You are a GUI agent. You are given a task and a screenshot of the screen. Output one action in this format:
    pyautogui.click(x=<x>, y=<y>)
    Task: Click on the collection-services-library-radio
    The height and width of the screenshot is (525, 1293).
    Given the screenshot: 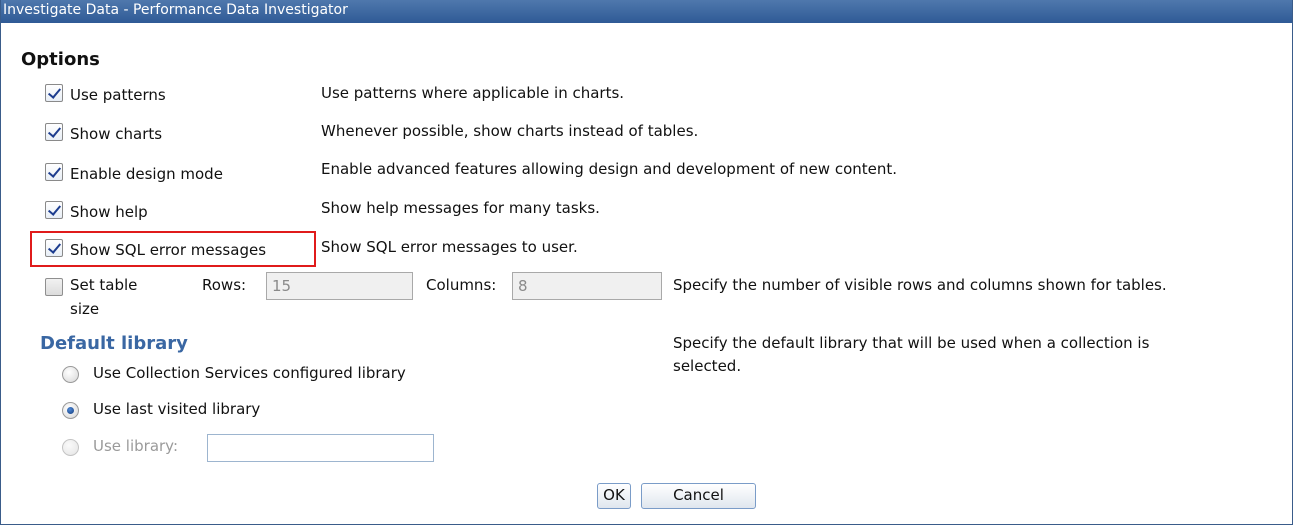 What is the action you would take?
    pyautogui.click(x=70, y=374)
    